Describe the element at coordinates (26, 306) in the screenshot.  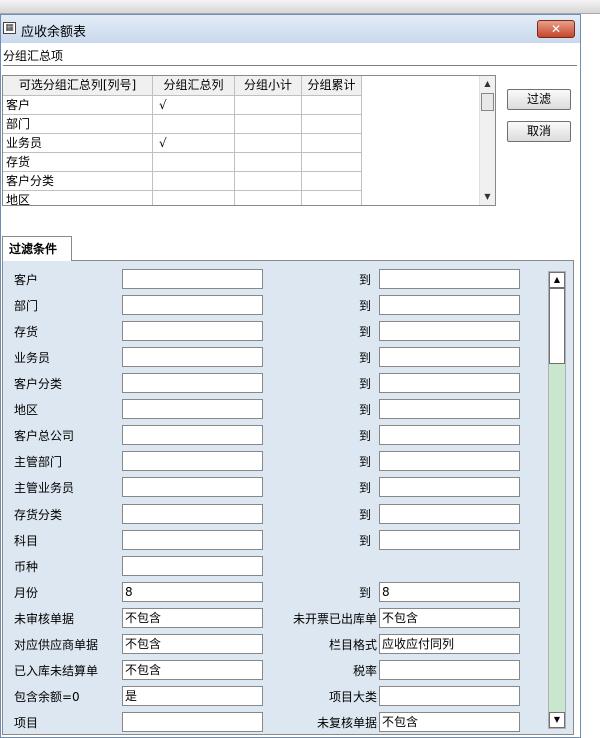
I see `filter-label: 部门` at that location.